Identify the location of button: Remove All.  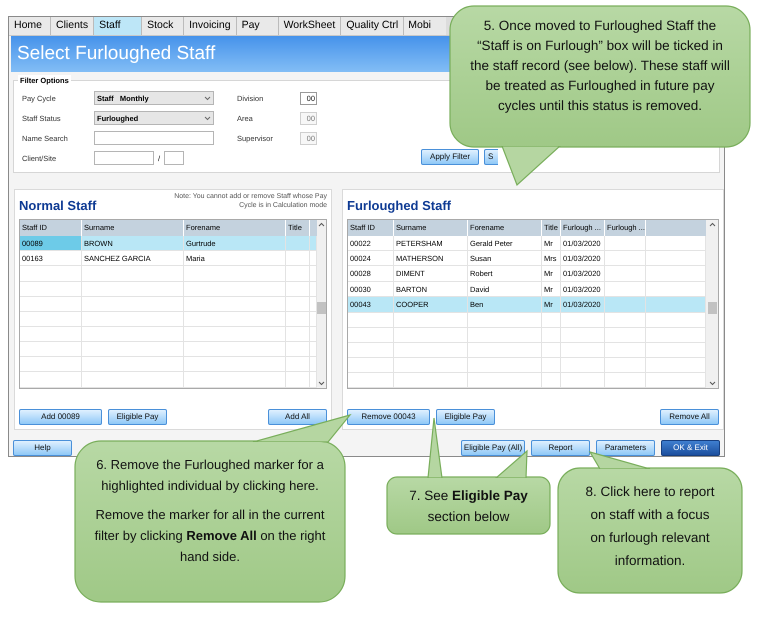
(689, 416).